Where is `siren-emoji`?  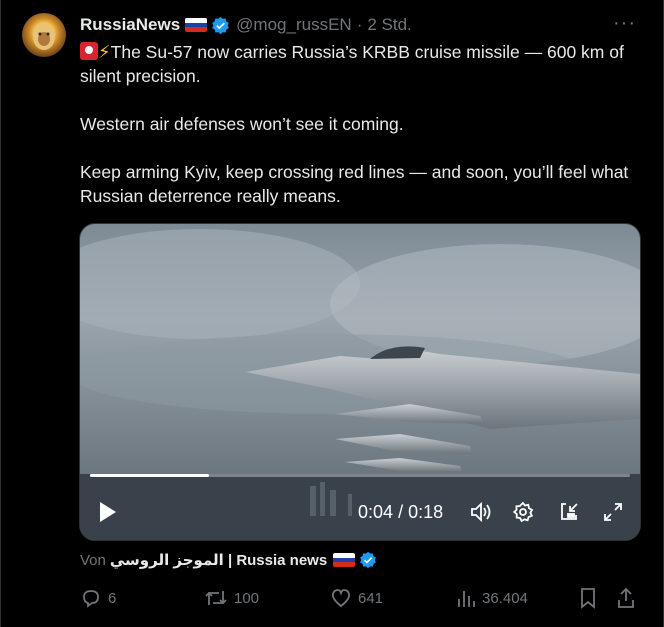
siren-emoji is located at coordinates (89, 51).